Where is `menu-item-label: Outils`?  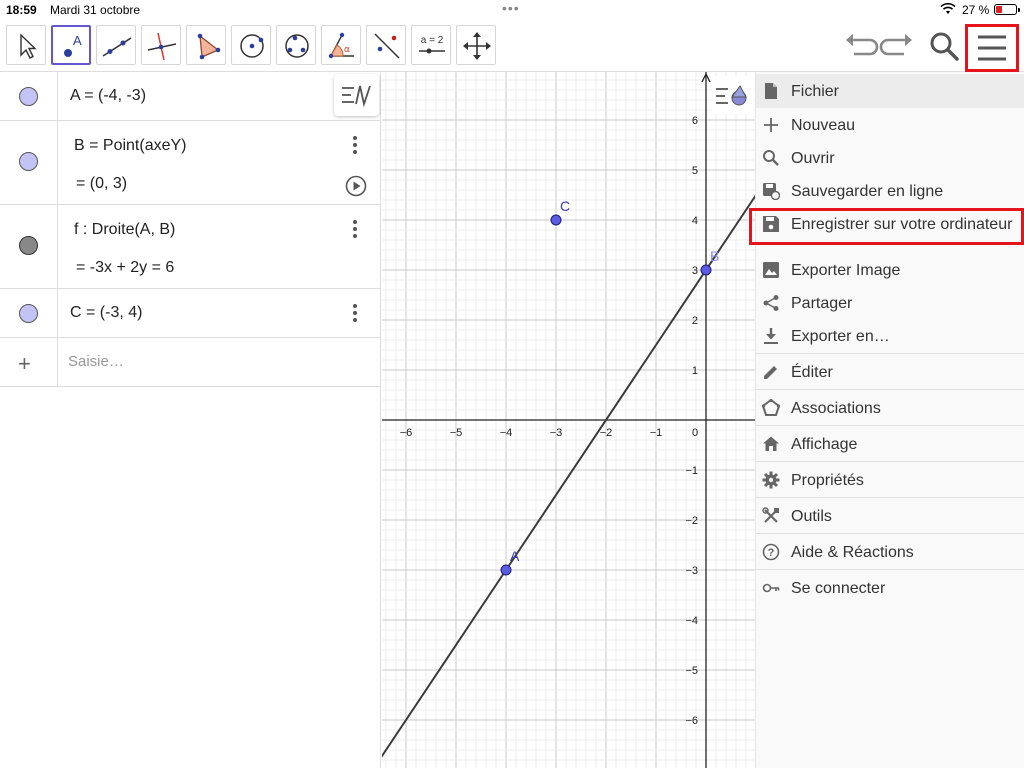
menu-item-label: Outils is located at coordinates (811, 516).